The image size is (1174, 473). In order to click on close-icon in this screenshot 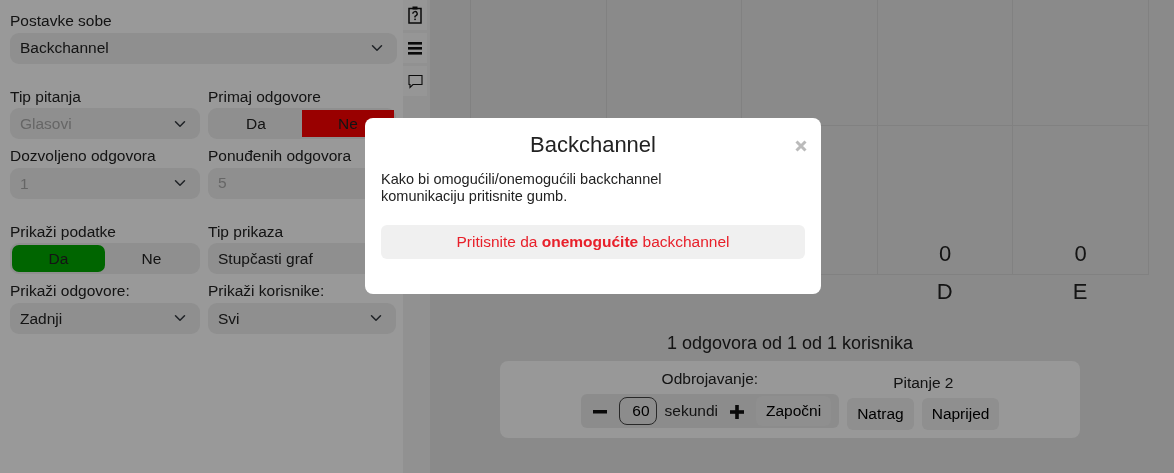, I will do `click(801, 146)`.